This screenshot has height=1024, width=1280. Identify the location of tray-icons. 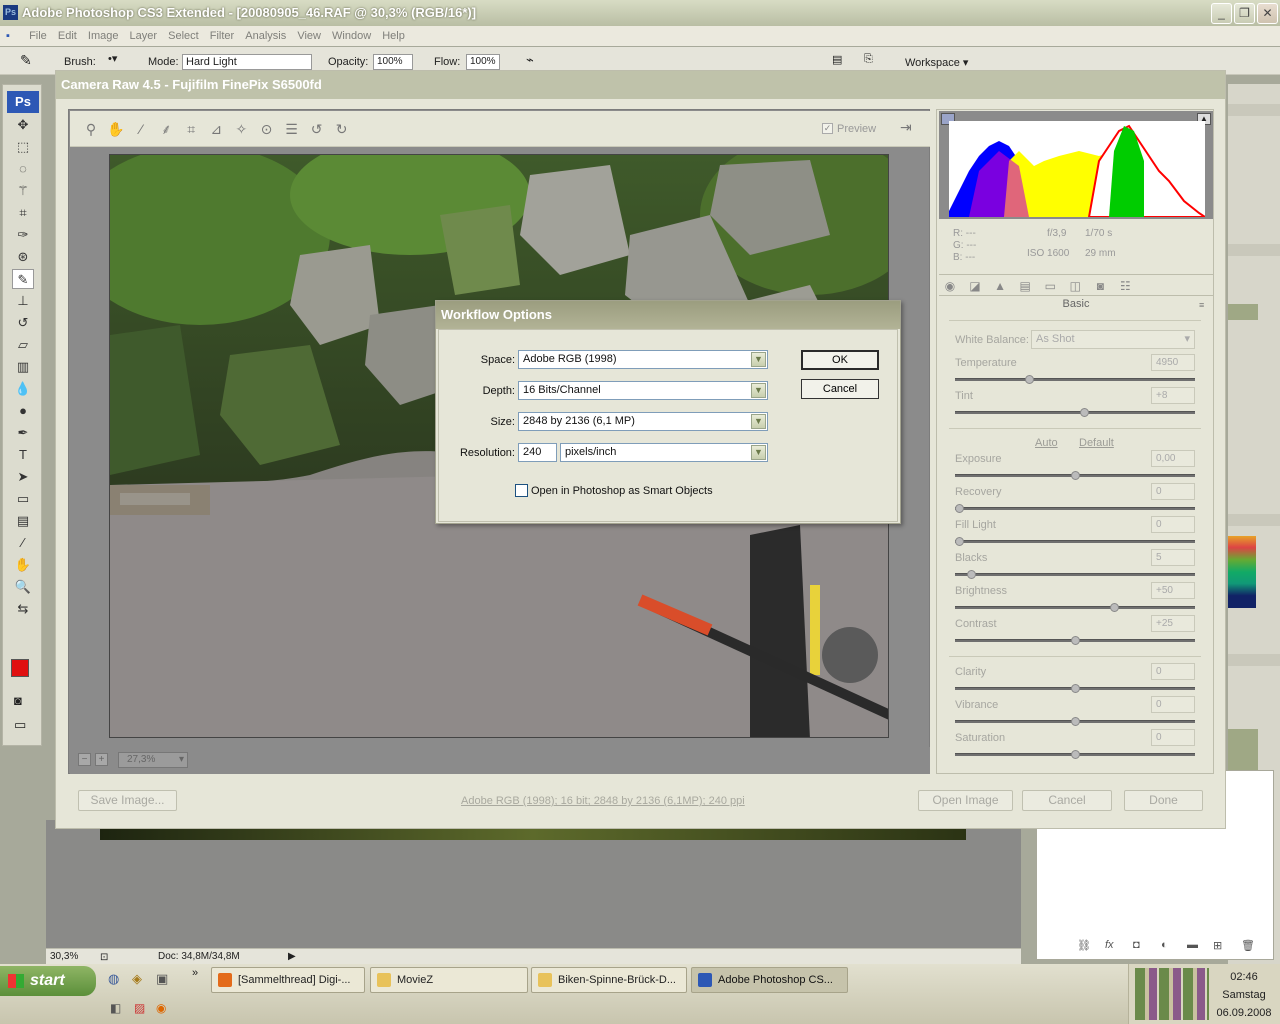
(1172, 994).